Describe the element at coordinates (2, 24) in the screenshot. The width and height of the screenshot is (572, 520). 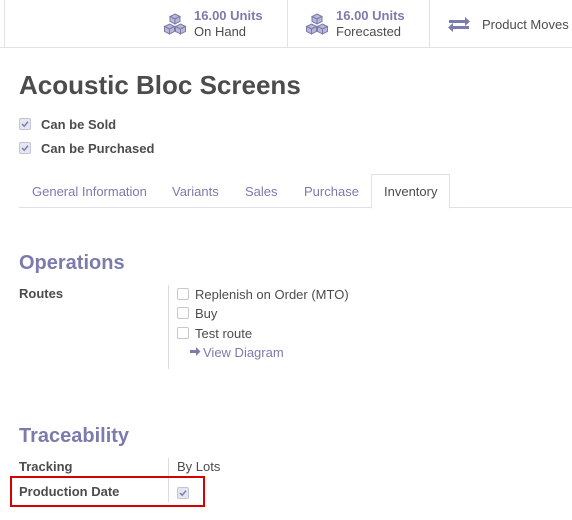
I see `stat-bar-spacer` at that location.